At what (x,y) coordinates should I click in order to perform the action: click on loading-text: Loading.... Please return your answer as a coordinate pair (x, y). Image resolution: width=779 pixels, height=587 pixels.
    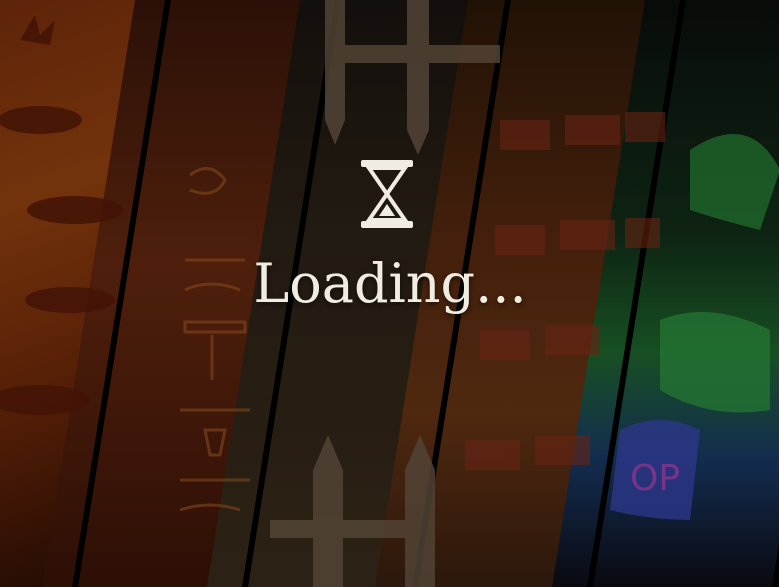
    Looking at the image, I should click on (390, 283).